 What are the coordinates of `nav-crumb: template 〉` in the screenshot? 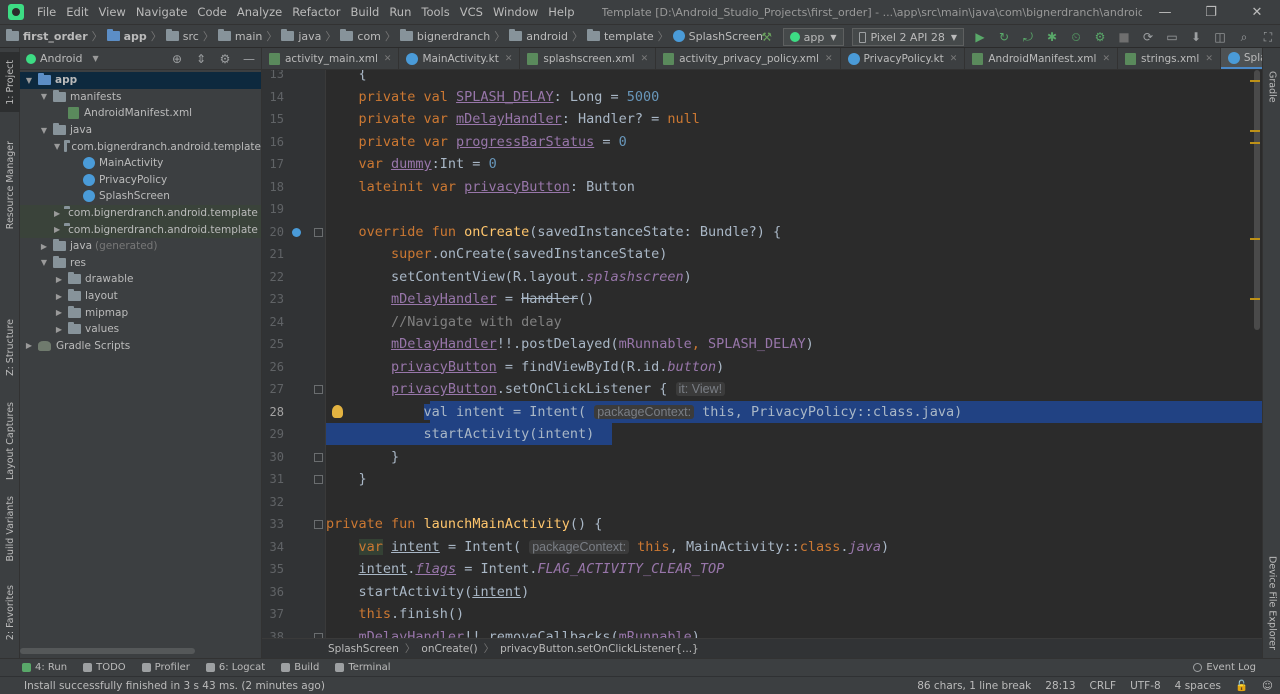 It's located at (629, 36).